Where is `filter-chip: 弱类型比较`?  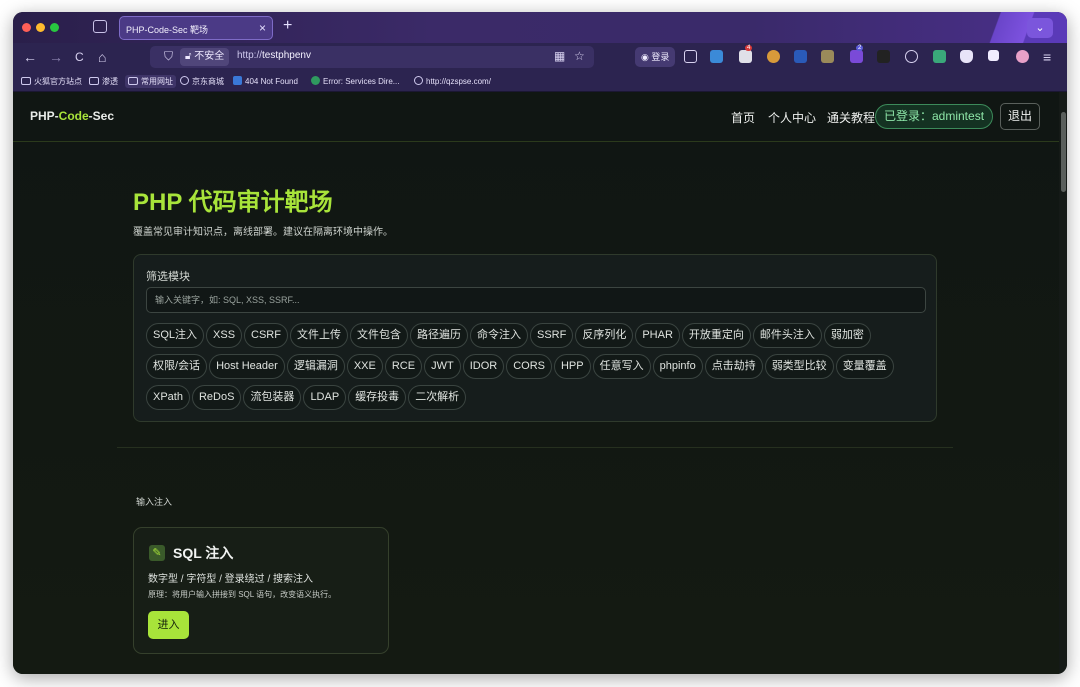
filter-chip: 弱类型比较 is located at coordinates (799, 366).